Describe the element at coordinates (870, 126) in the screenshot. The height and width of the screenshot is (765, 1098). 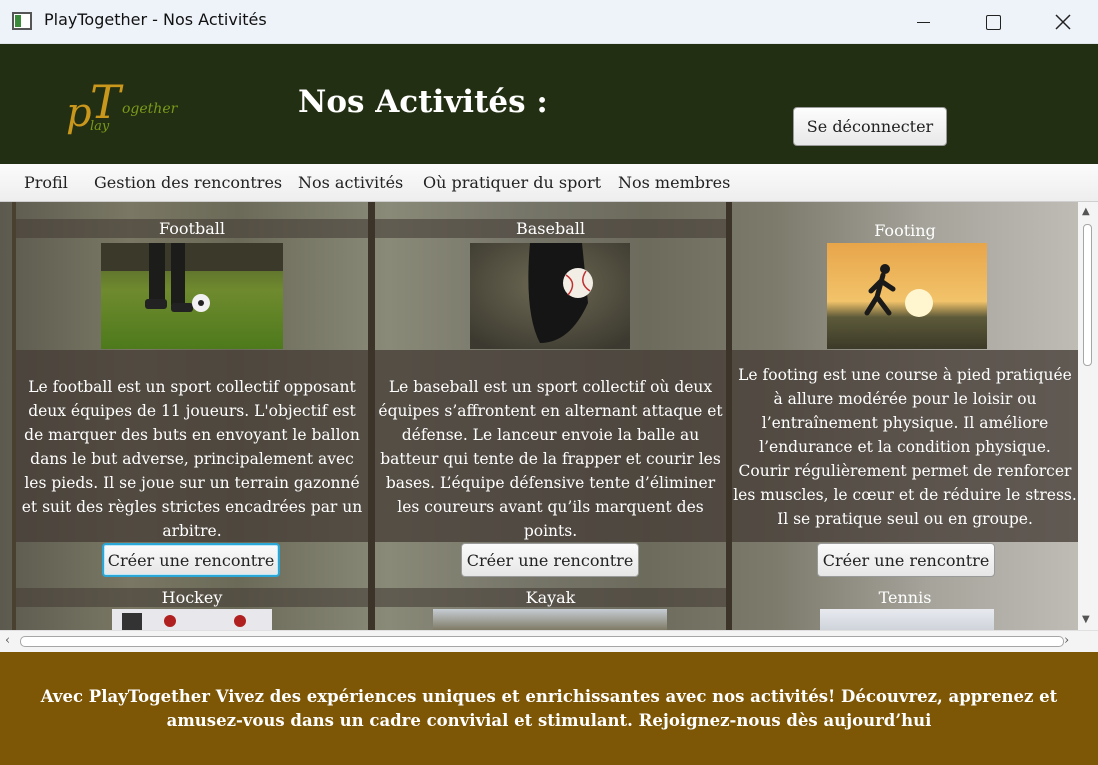
I see `logout-button: Se déconnecter` at that location.